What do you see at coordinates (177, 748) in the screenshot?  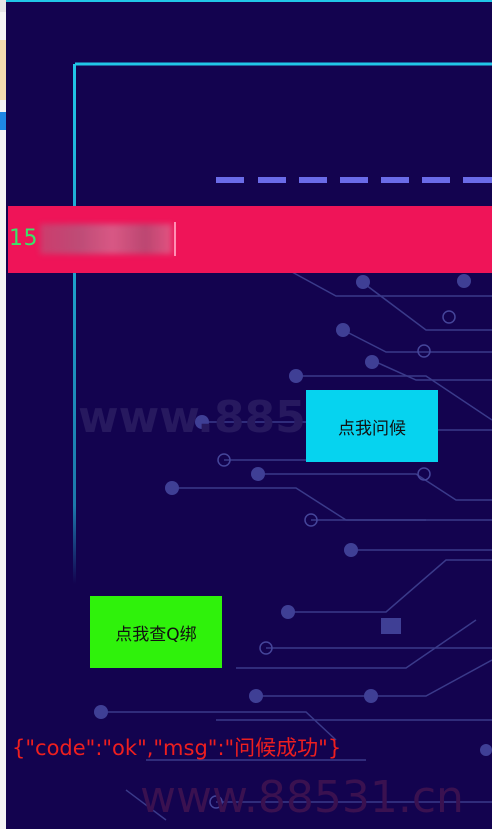 I see `result-message: {"code":"ok","msg":"问候成功"}` at bounding box center [177, 748].